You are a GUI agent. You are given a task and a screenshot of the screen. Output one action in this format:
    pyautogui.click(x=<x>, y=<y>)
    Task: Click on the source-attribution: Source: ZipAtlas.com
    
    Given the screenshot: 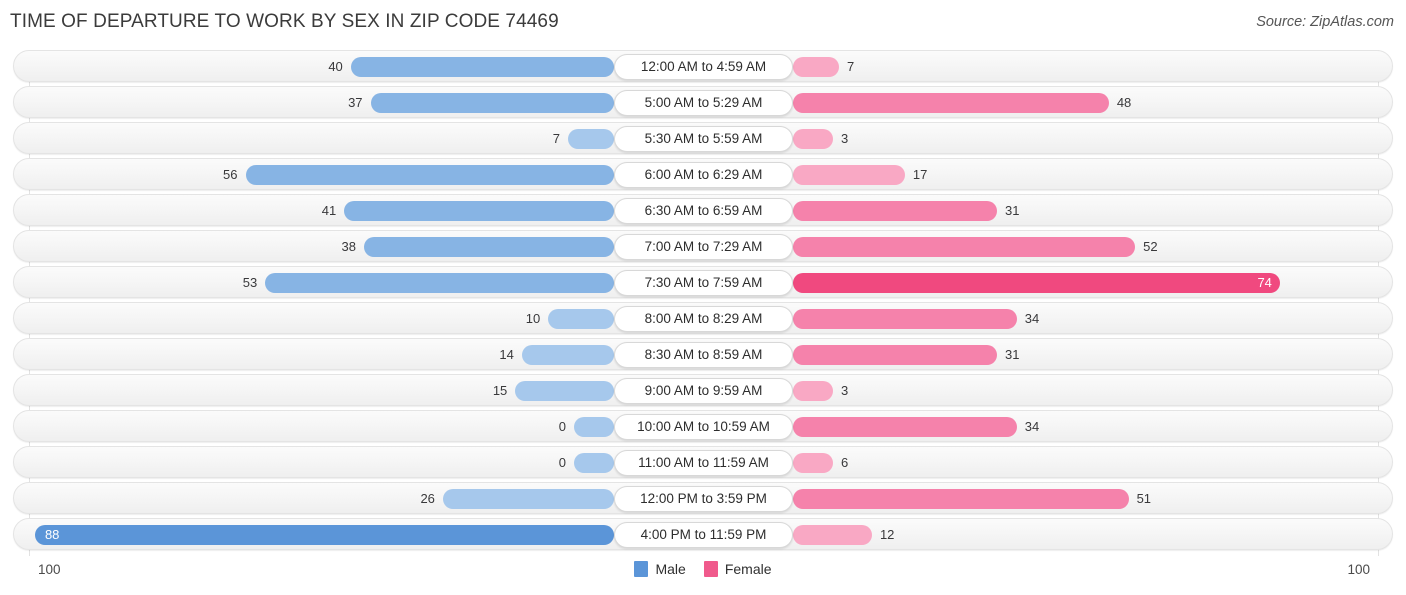 What is the action you would take?
    pyautogui.click(x=1325, y=22)
    